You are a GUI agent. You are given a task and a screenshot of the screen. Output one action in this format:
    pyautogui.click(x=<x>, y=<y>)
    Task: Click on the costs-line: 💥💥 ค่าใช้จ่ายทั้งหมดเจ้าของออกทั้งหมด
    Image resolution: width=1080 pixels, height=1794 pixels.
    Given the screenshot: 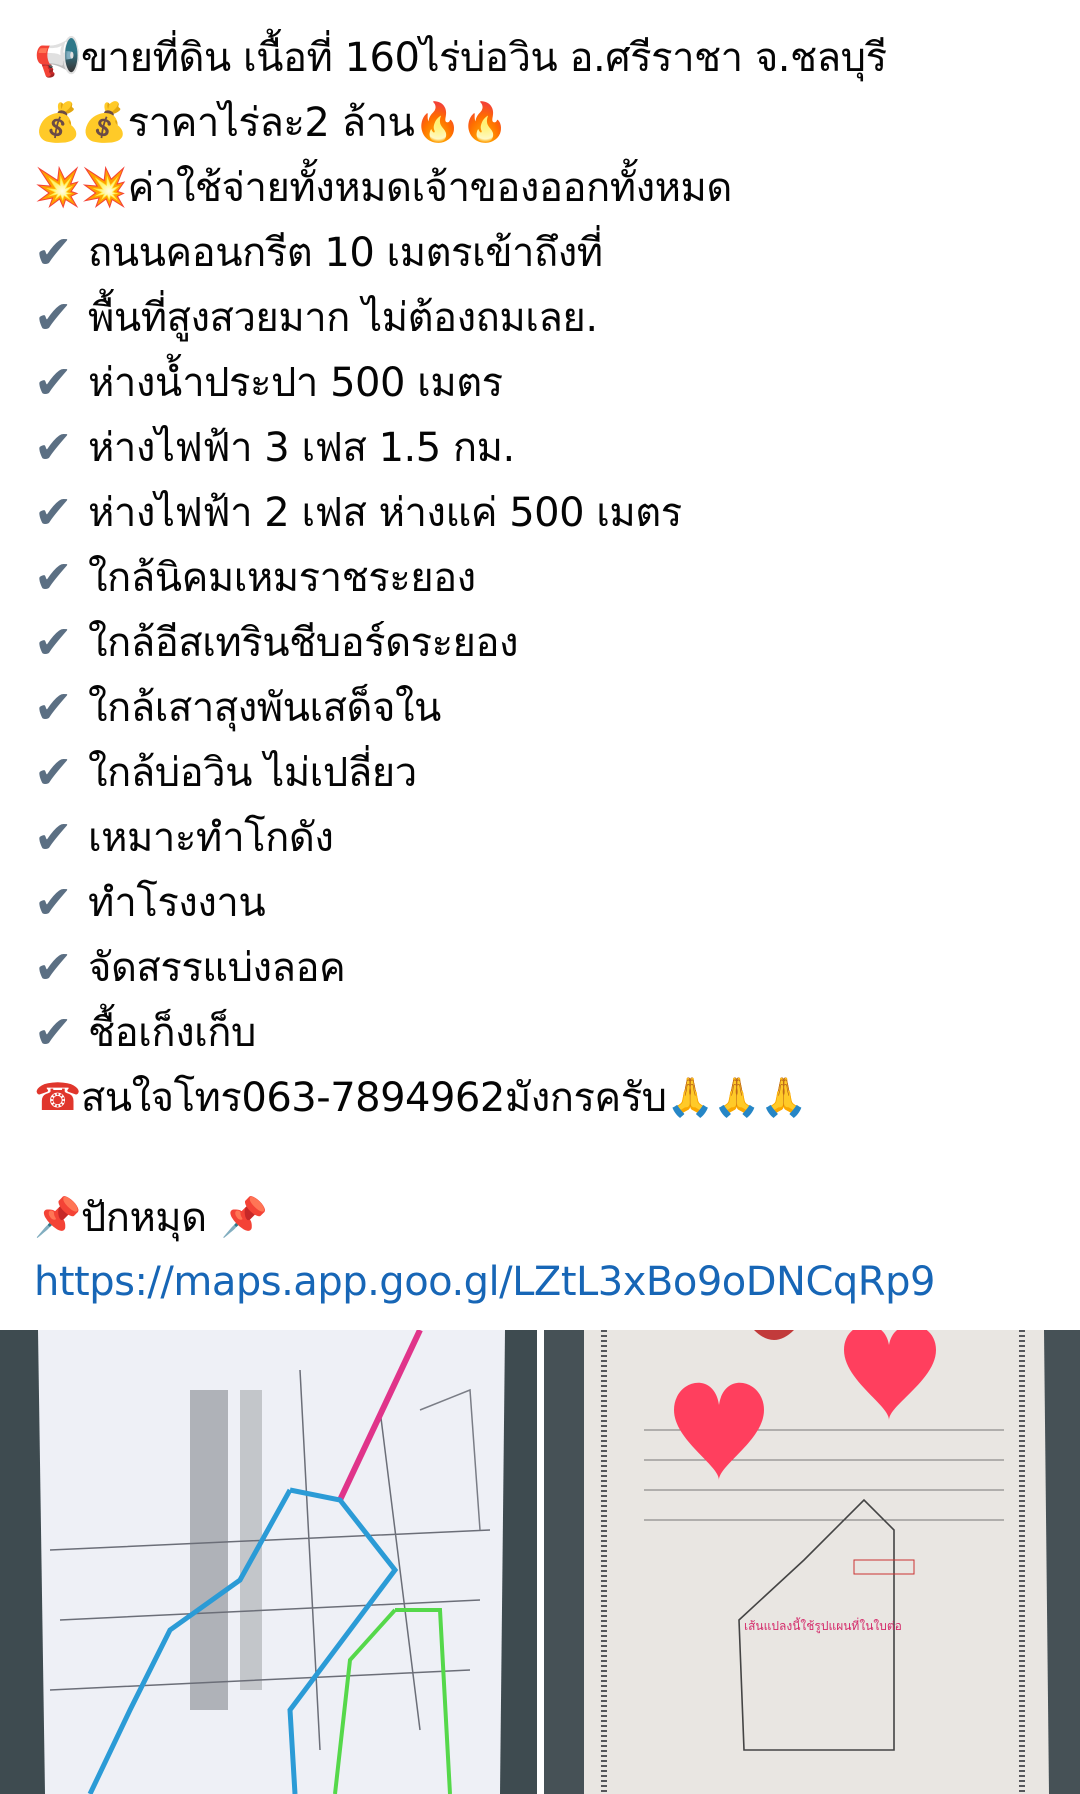 What is the action you would take?
    pyautogui.click(x=544, y=186)
    